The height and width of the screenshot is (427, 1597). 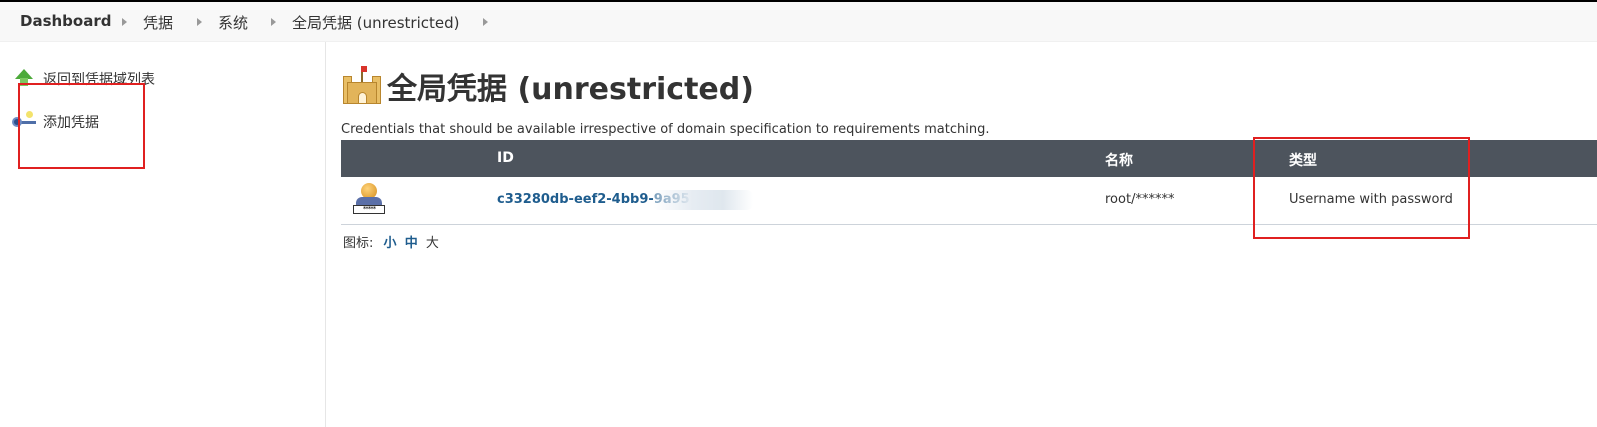 I want to click on breadcrumb-system: 系统, so click(x=233, y=22).